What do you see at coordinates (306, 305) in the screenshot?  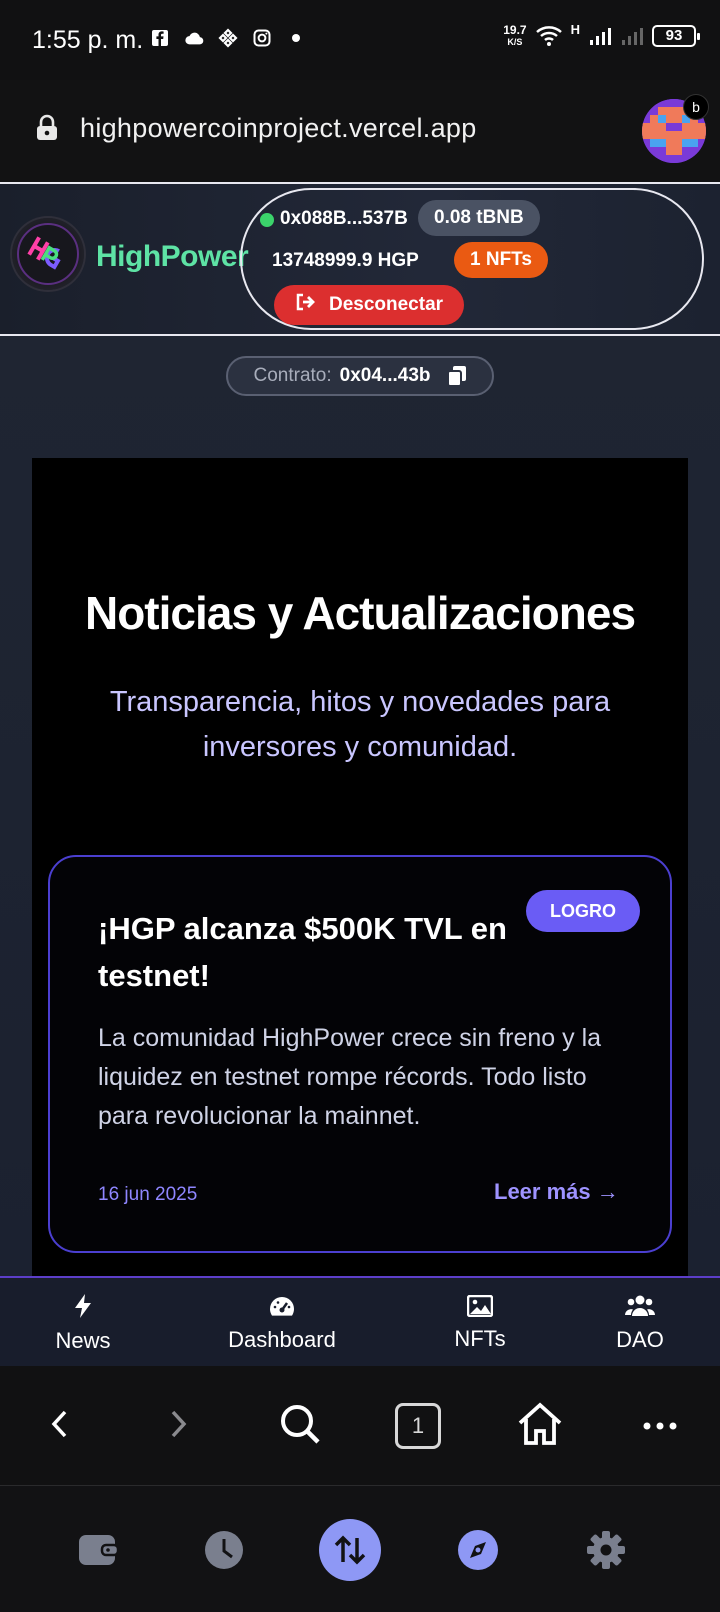 I see `sign-out-icon` at bounding box center [306, 305].